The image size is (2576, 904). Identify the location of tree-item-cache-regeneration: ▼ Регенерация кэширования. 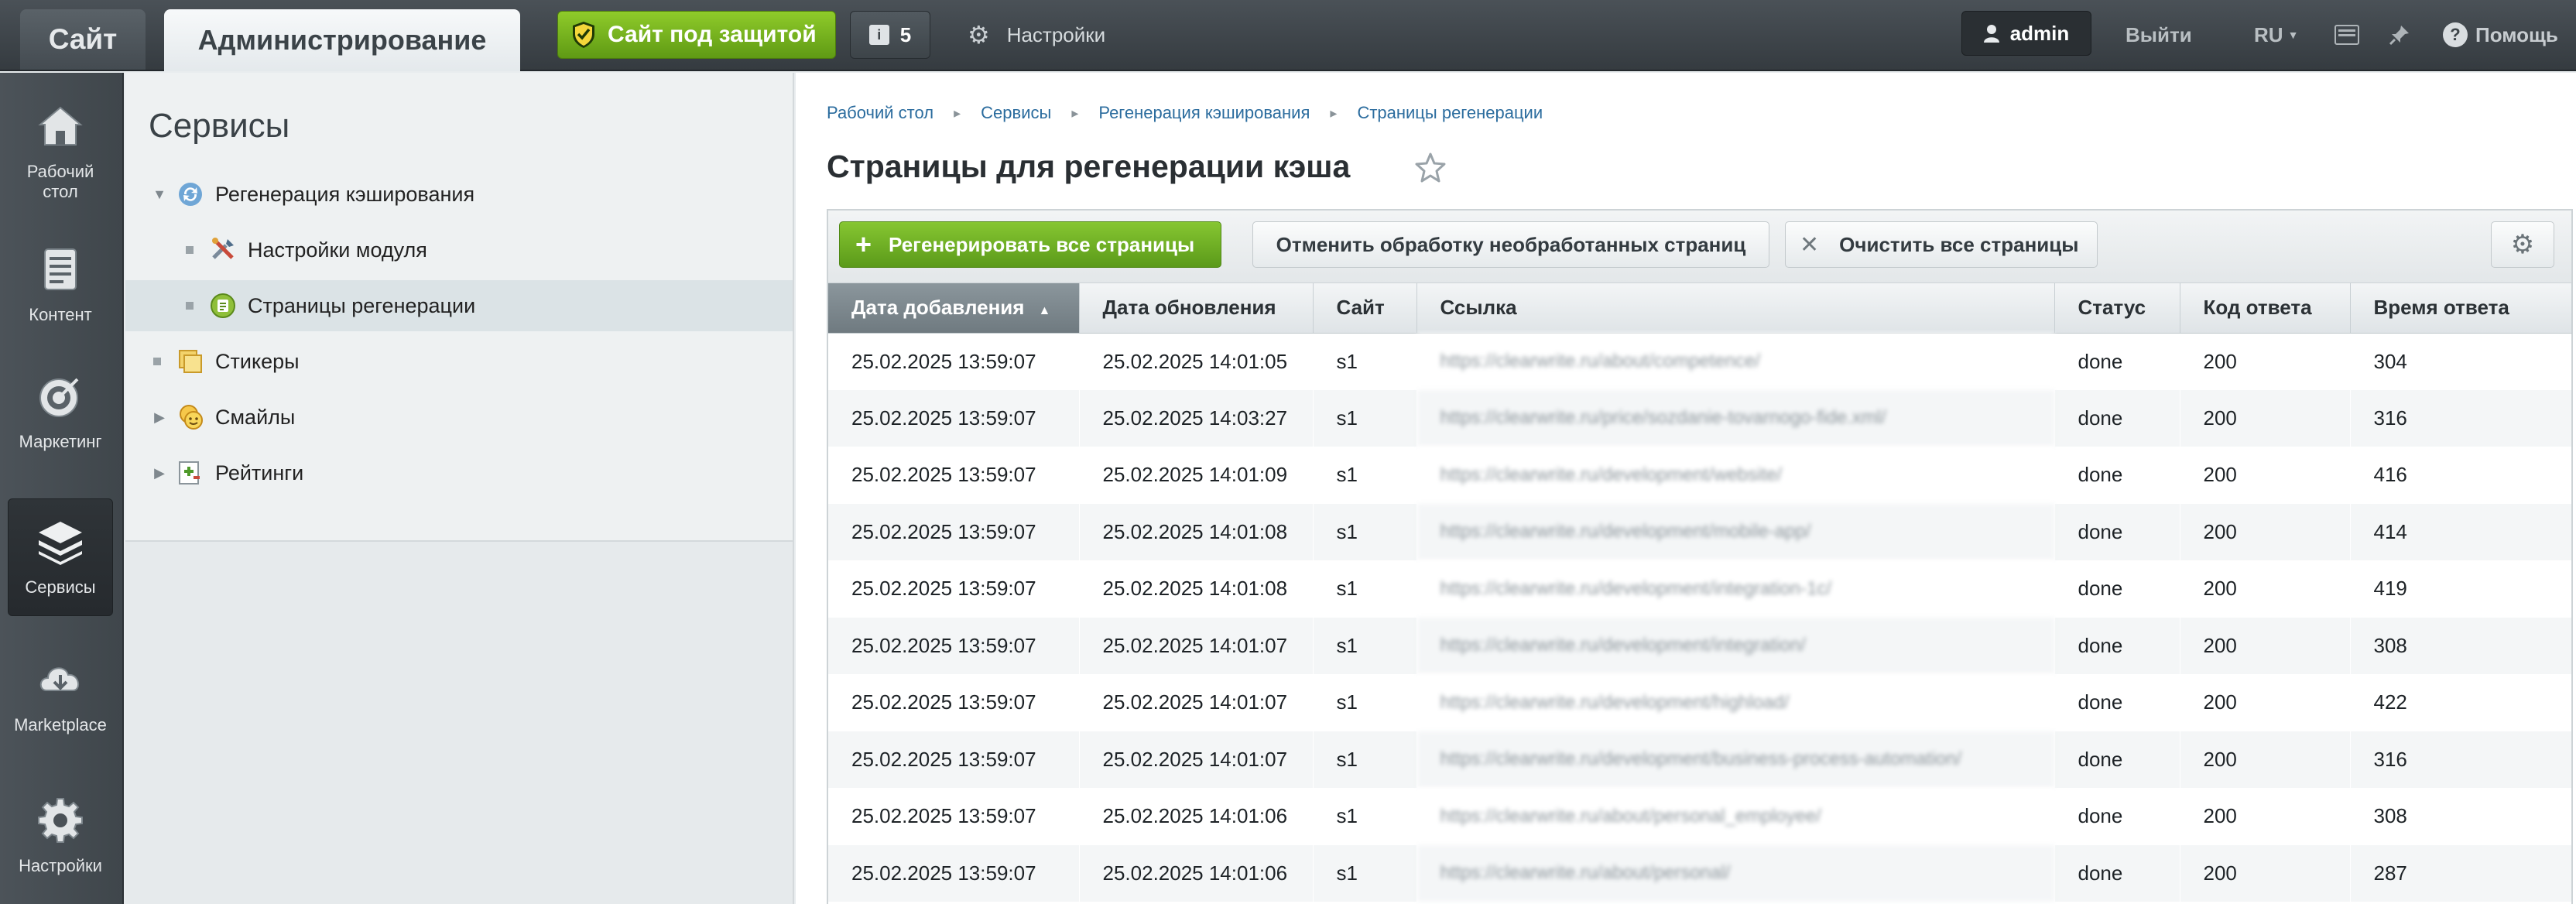
(459, 194).